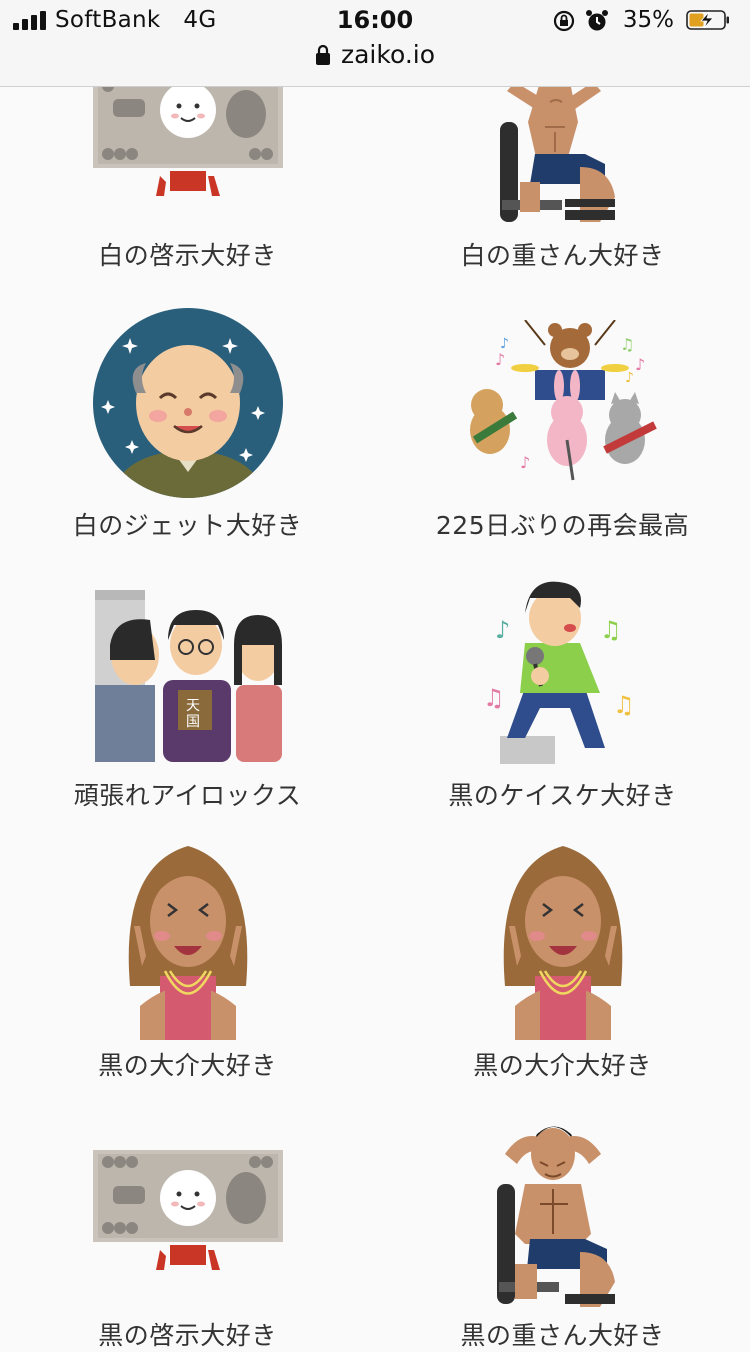 This screenshot has width=750, height=1352. I want to click on item-label: 頑張れアイロックス, so click(187, 795).